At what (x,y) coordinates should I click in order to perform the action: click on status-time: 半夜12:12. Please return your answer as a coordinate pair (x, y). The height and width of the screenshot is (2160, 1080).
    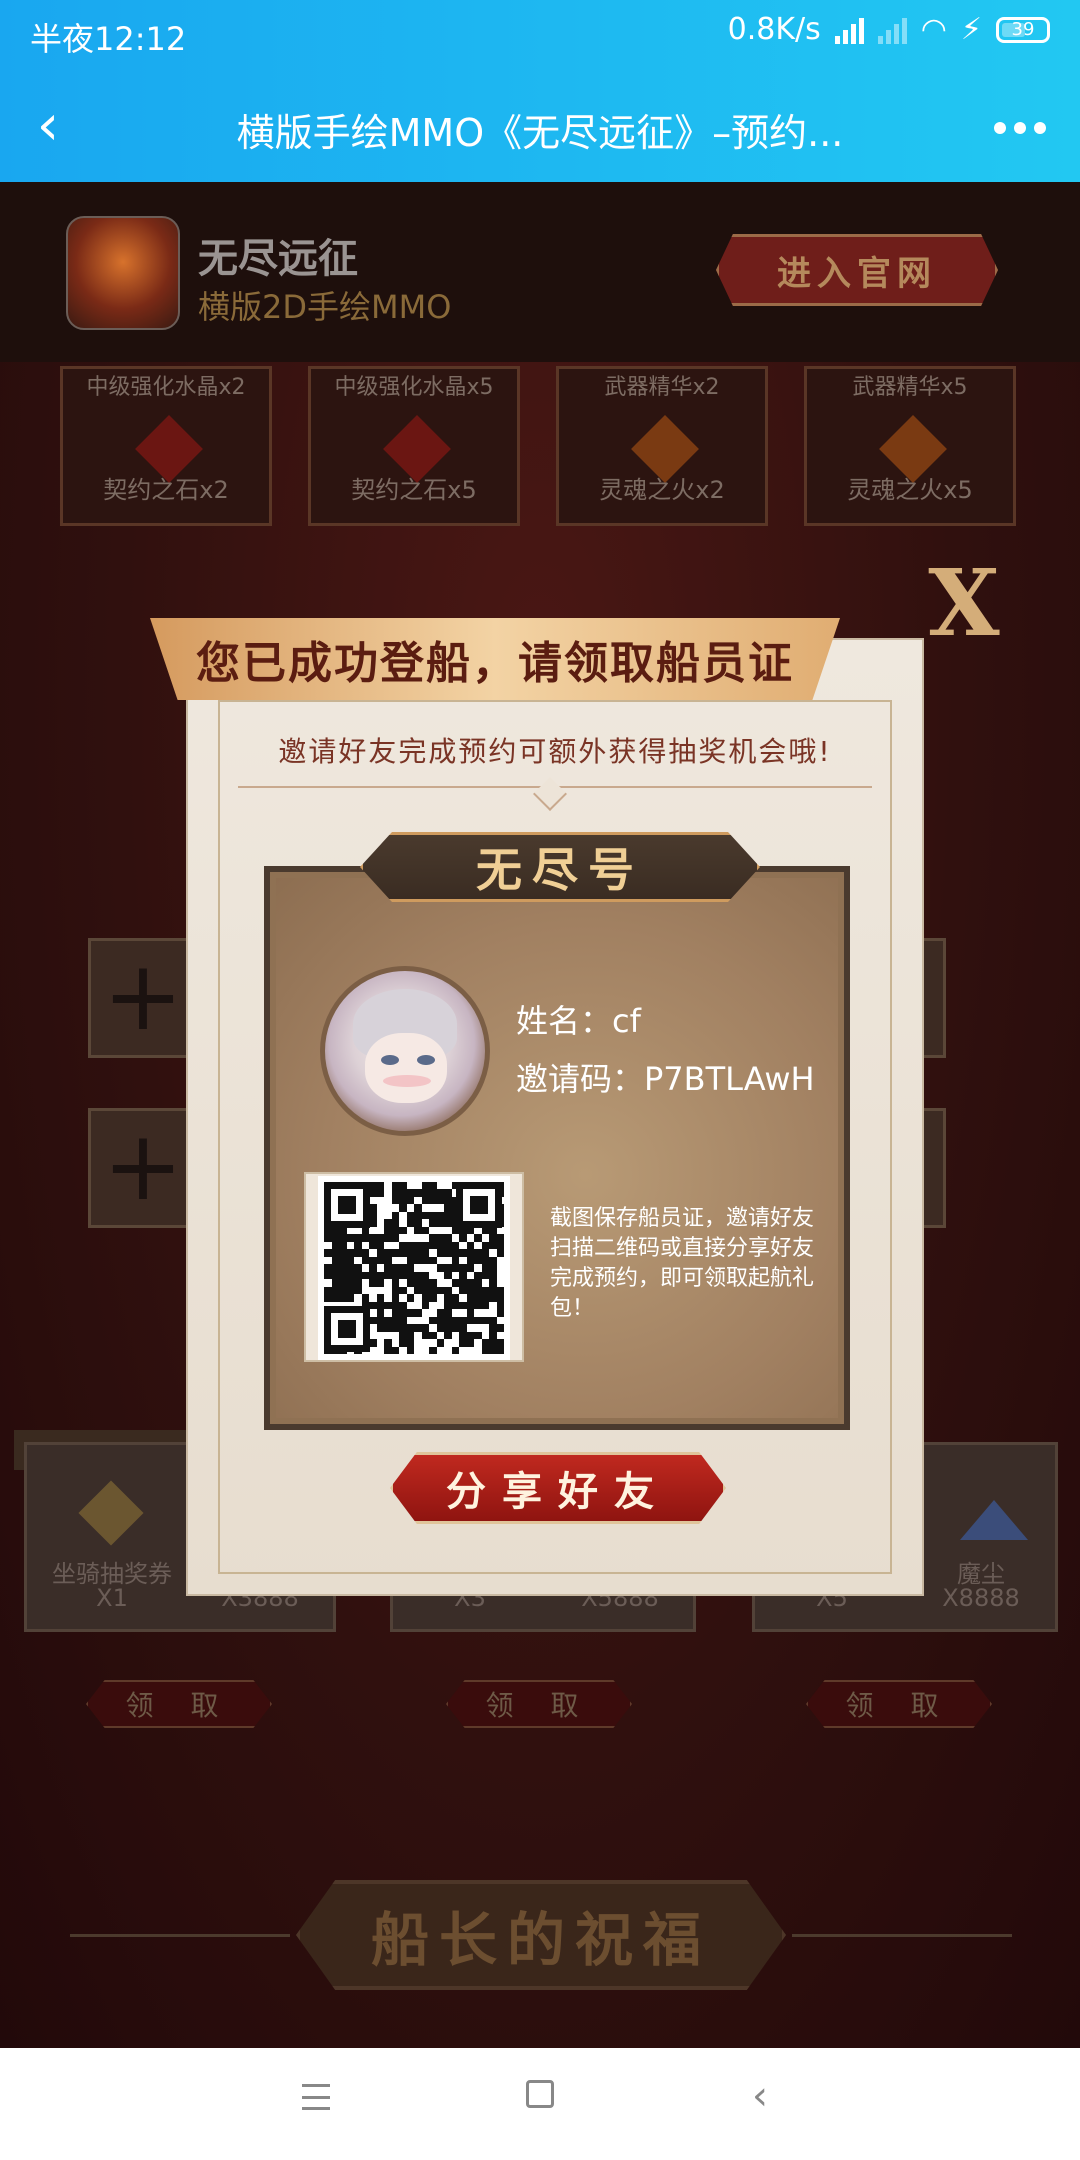
    Looking at the image, I should click on (108, 39).